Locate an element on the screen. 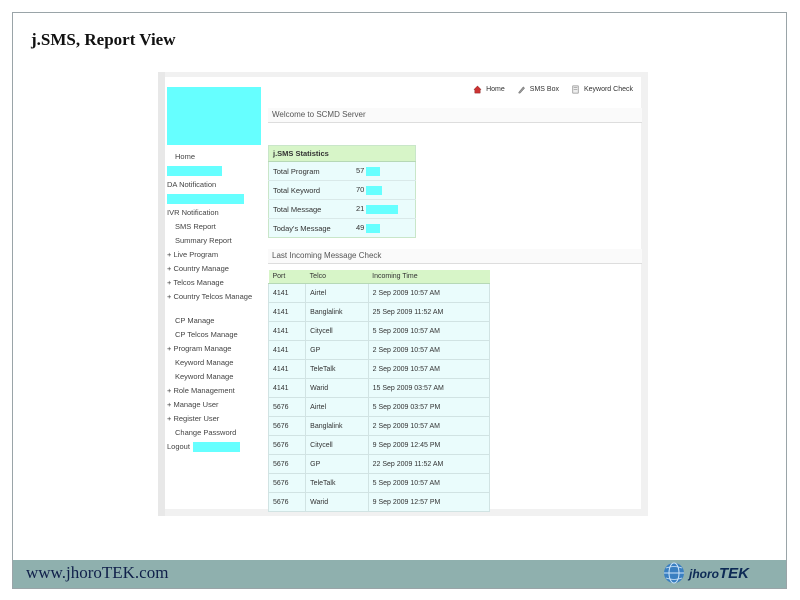 This screenshot has height=600, width=800. redacted-menu-item is located at coordinates (205, 199).